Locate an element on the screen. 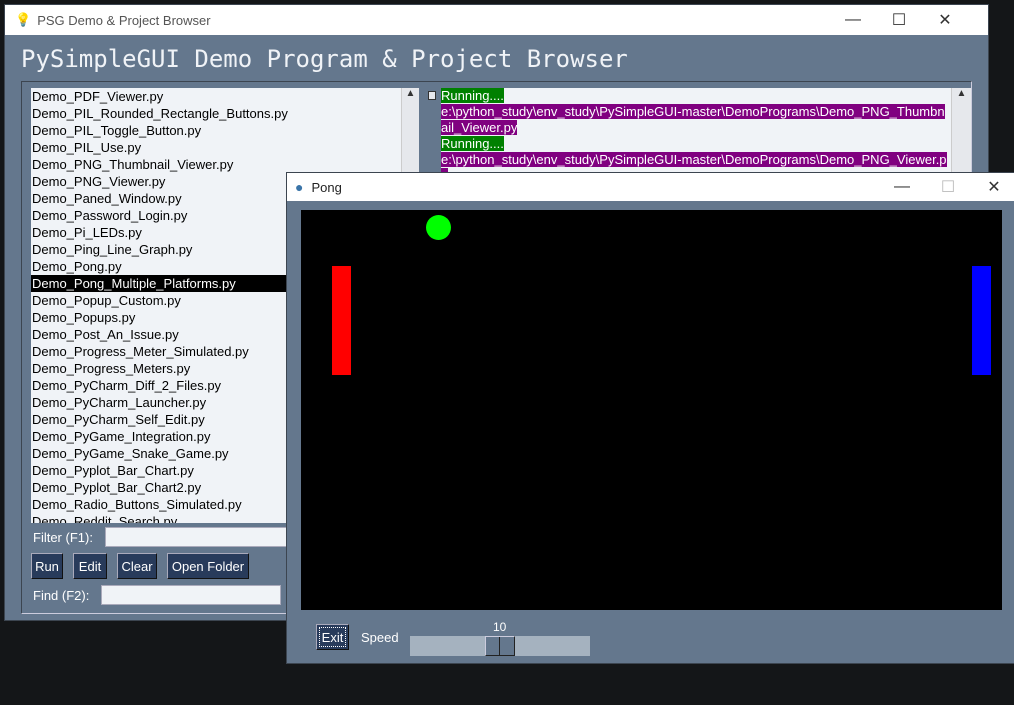  edit-button: Edit is located at coordinates (90, 566).